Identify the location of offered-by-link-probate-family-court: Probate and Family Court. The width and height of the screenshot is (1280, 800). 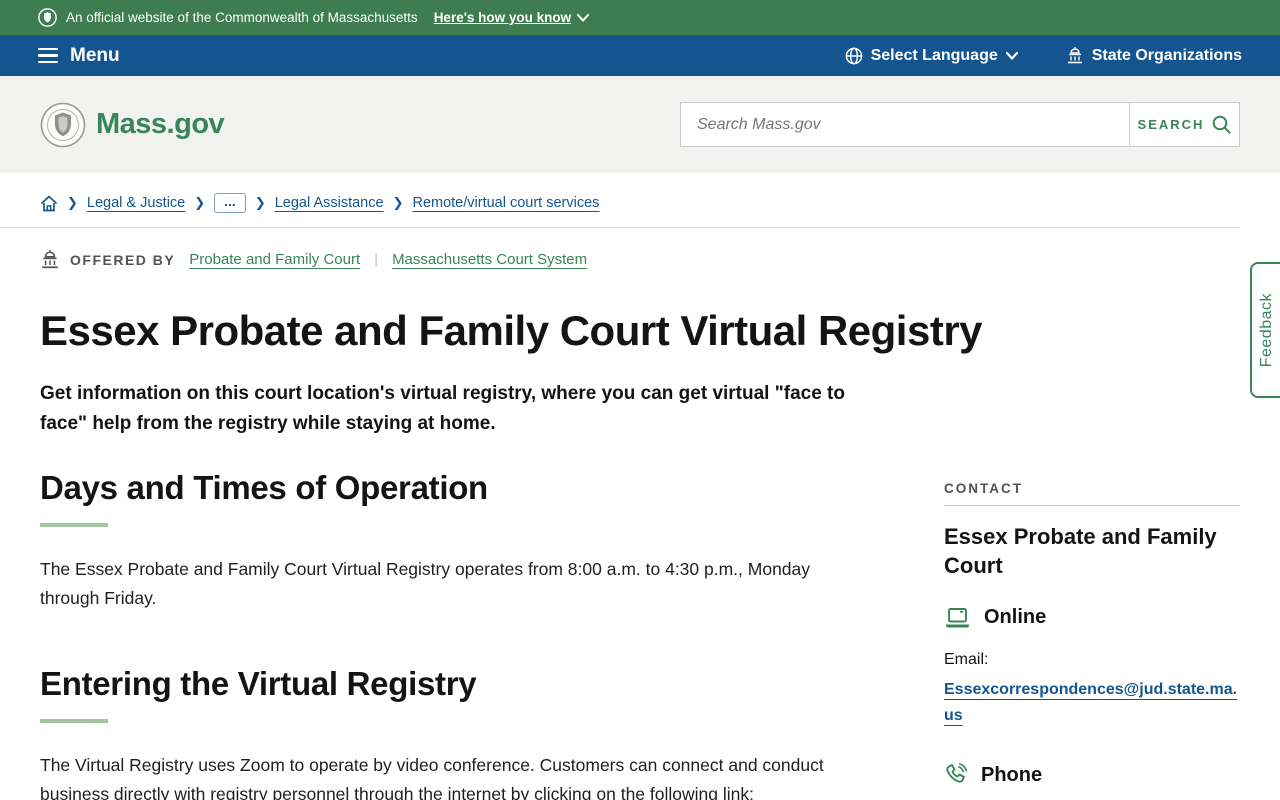
(274, 259).